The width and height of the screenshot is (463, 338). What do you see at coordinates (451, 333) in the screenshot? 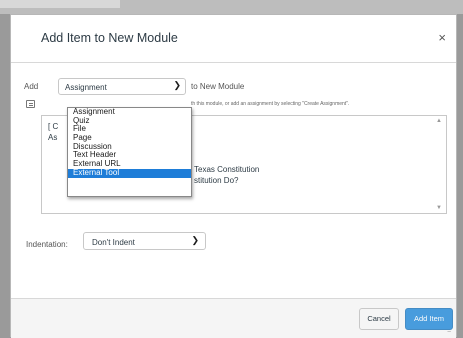
I see `resize-grip-icon: −` at bounding box center [451, 333].